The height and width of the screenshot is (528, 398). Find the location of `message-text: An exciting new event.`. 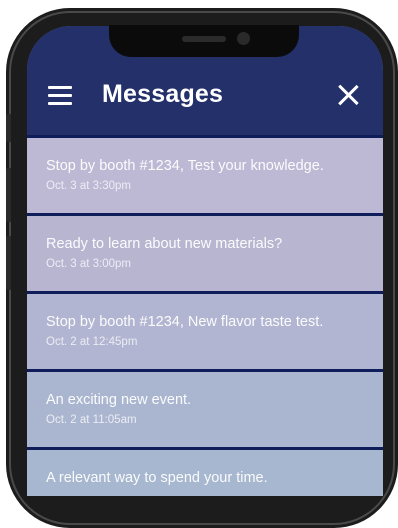

message-text: An exciting new event. is located at coordinates (119, 400).